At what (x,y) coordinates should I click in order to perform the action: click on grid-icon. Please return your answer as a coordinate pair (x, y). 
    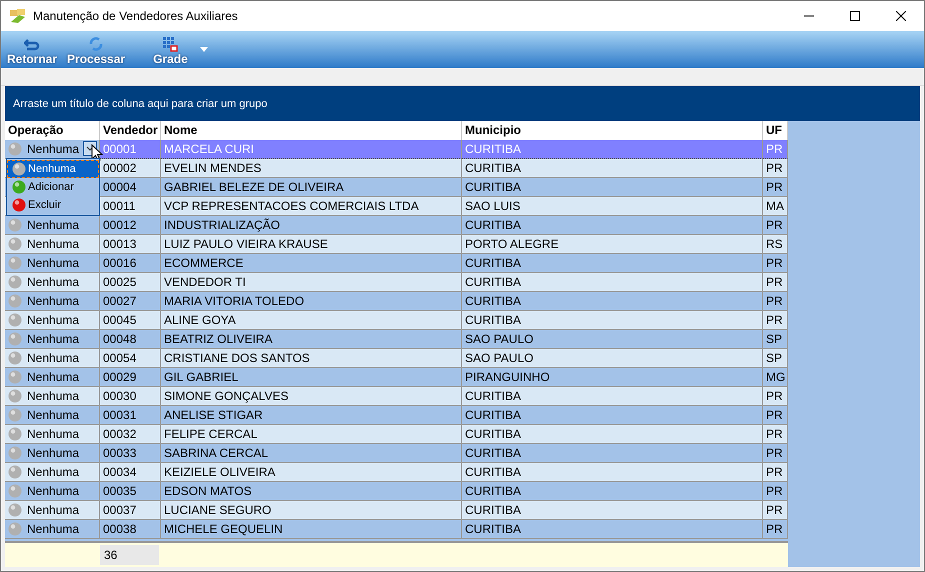
    Looking at the image, I should click on (170, 44).